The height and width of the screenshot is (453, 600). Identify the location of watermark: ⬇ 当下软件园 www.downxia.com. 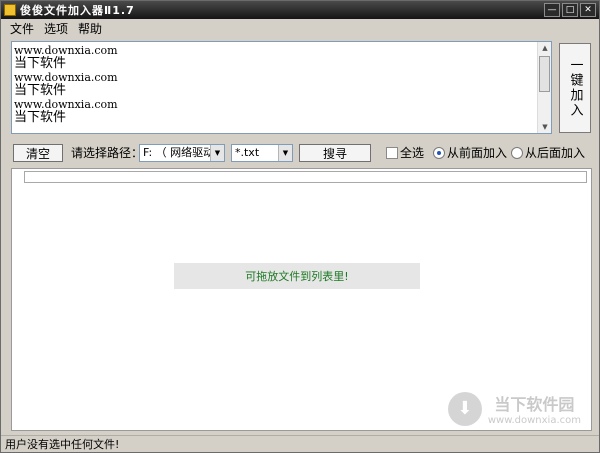
(514, 408).